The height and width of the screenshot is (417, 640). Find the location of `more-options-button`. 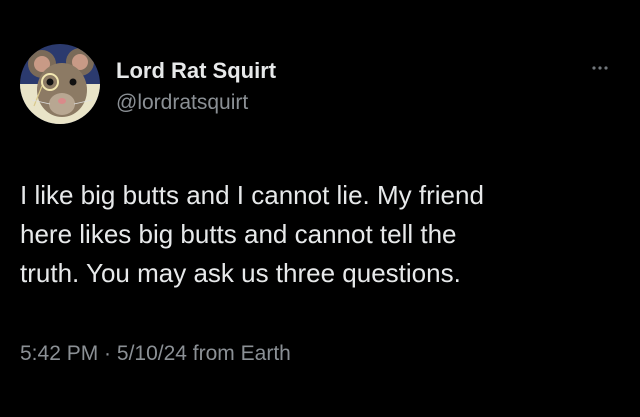

more-options-button is located at coordinates (600, 68).